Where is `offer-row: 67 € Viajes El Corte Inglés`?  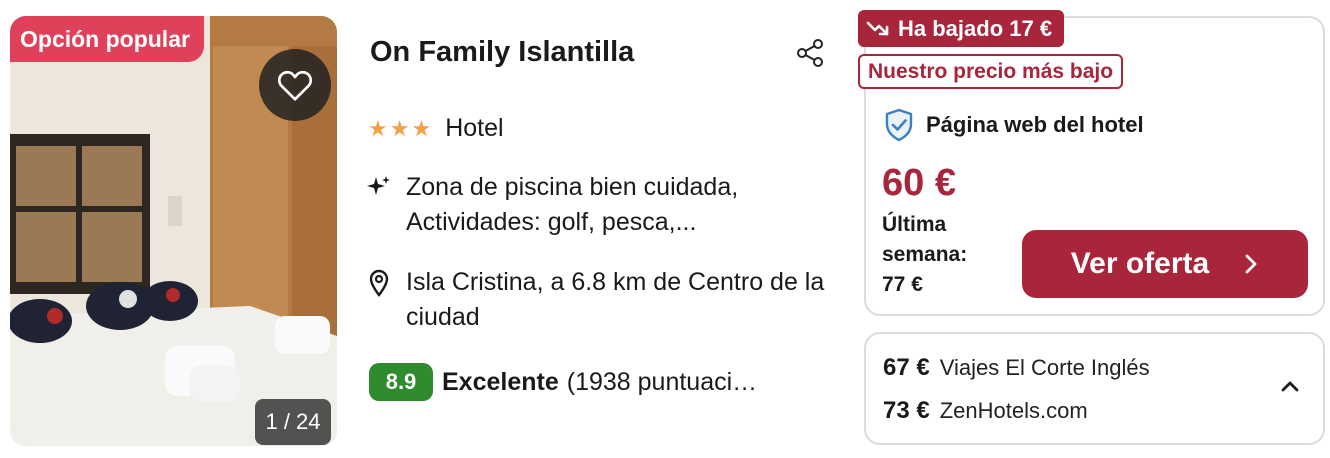 offer-row: 67 € Viajes El Corte Inglés is located at coordinates (1016, 368).